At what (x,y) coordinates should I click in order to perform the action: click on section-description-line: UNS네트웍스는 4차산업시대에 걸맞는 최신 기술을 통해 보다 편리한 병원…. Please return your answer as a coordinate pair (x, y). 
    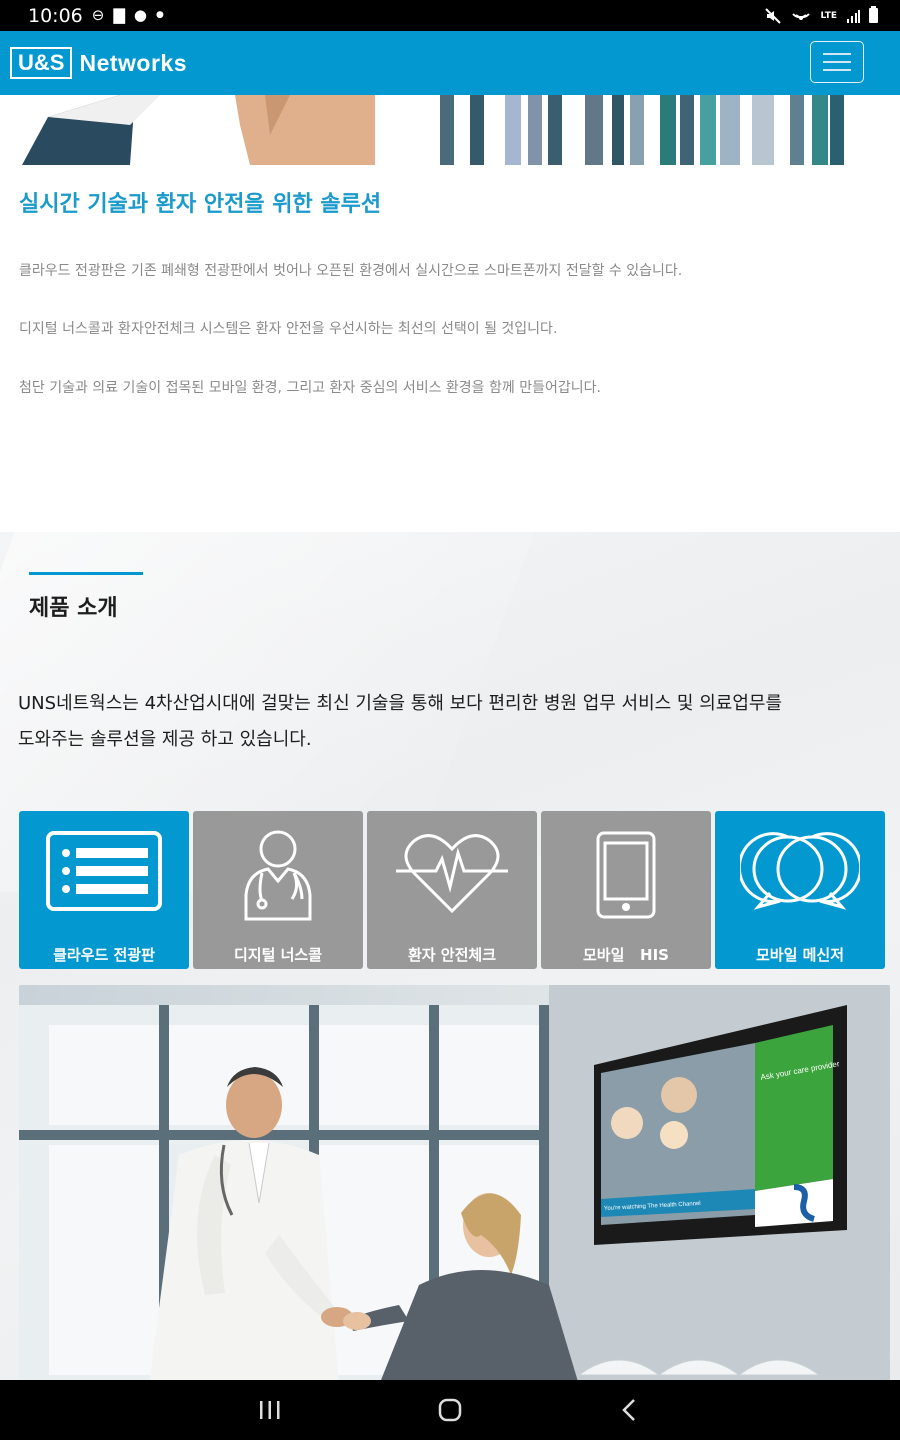
    Looking at the image, I should click on (400, 703).